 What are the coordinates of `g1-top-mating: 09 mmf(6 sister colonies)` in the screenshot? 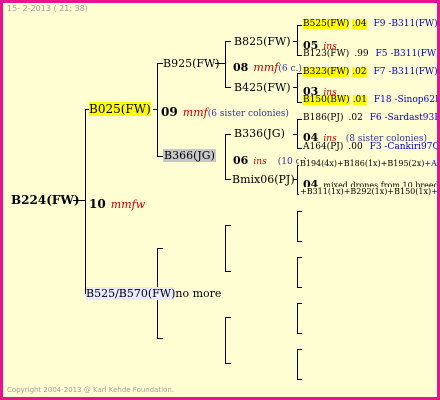 It's located at (225, 110).